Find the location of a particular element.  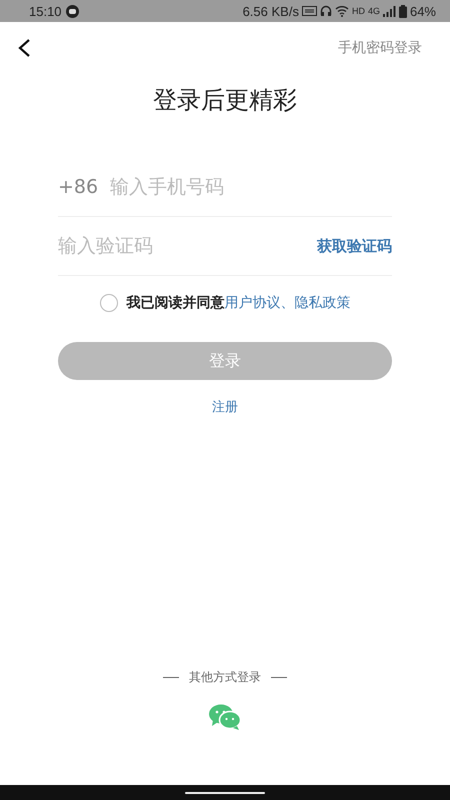

password-login-link: 手机密码登录 is located at coordinates (380, 48).